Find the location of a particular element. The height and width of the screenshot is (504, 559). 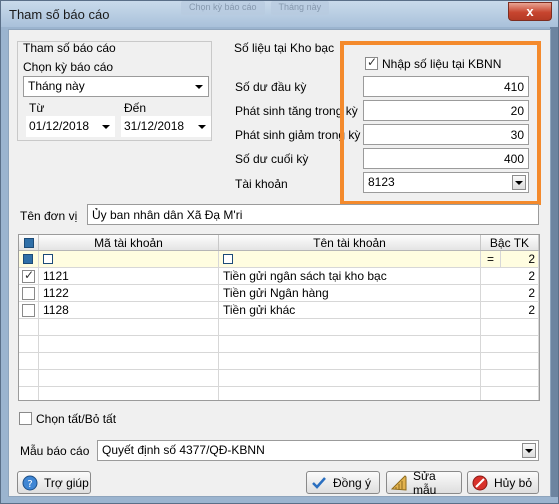

cancel-button: Hủy bỏ is located at coordinates (503, 482).